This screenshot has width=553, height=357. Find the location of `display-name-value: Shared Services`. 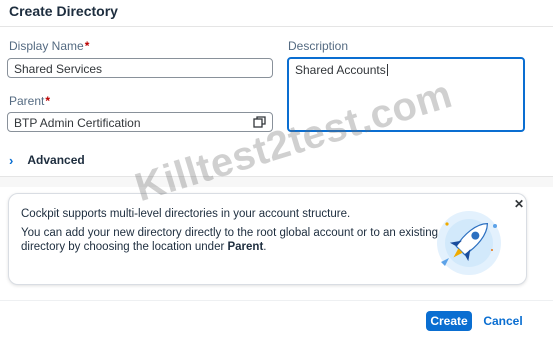

display-name-value: Shared Services is located at coordinates (58, 69).